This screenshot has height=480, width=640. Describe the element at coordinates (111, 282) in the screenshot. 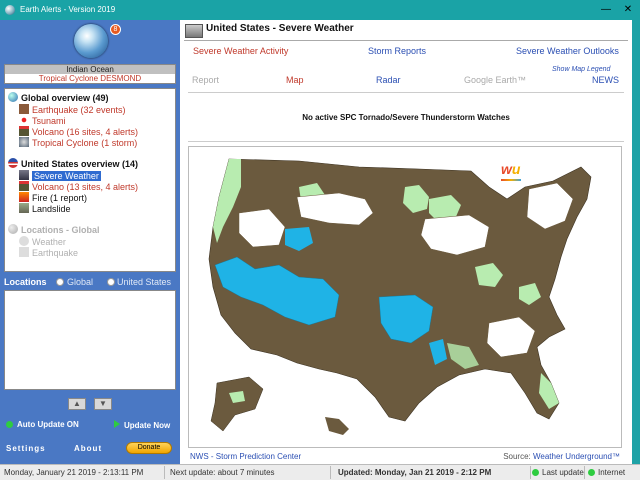

I see `radio-us` at that location.